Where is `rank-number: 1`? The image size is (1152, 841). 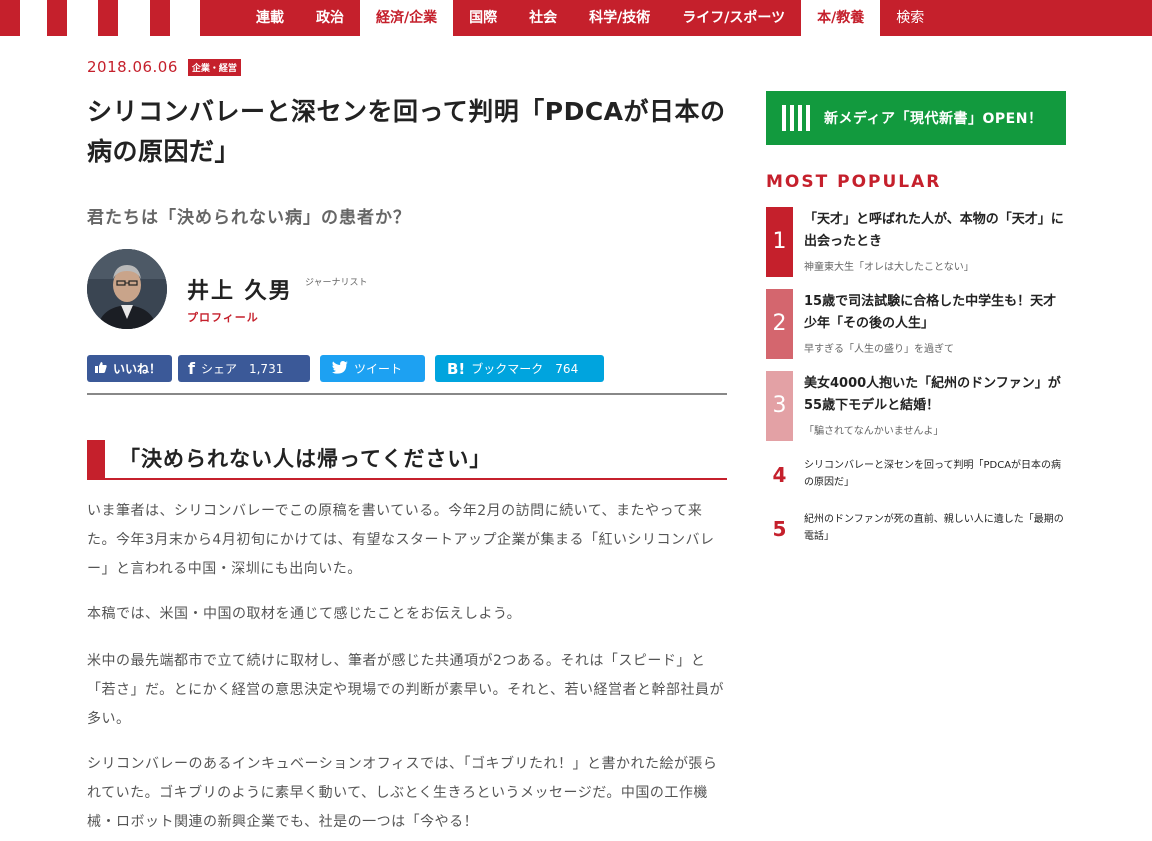 rank-number: 1 is located at coordinates (779, 242).